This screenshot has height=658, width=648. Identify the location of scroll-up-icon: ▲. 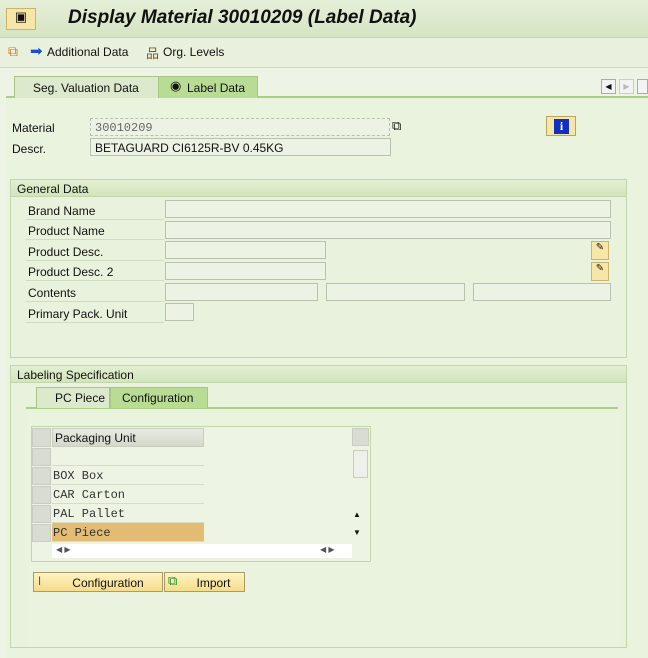
(357, 514).